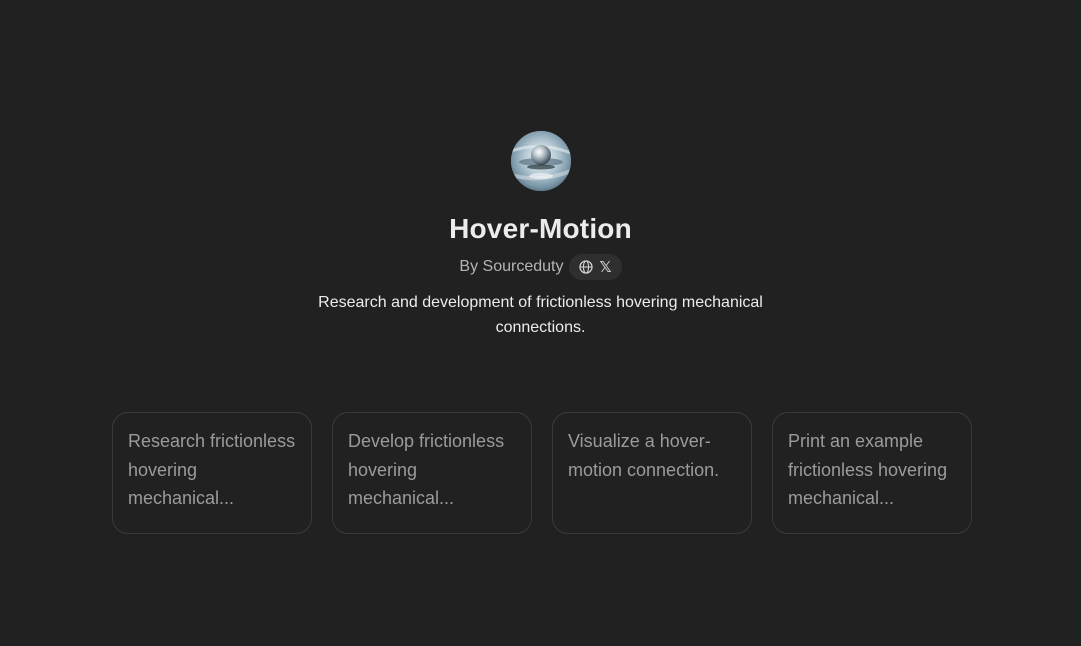 The width and height of the screenshot is (1081, 646). What do you see at coordinates (652, 473) in the screenshot?
I see `conversation-starter: Visualize a hover-motion connection.` at bounding box center [652, 473].